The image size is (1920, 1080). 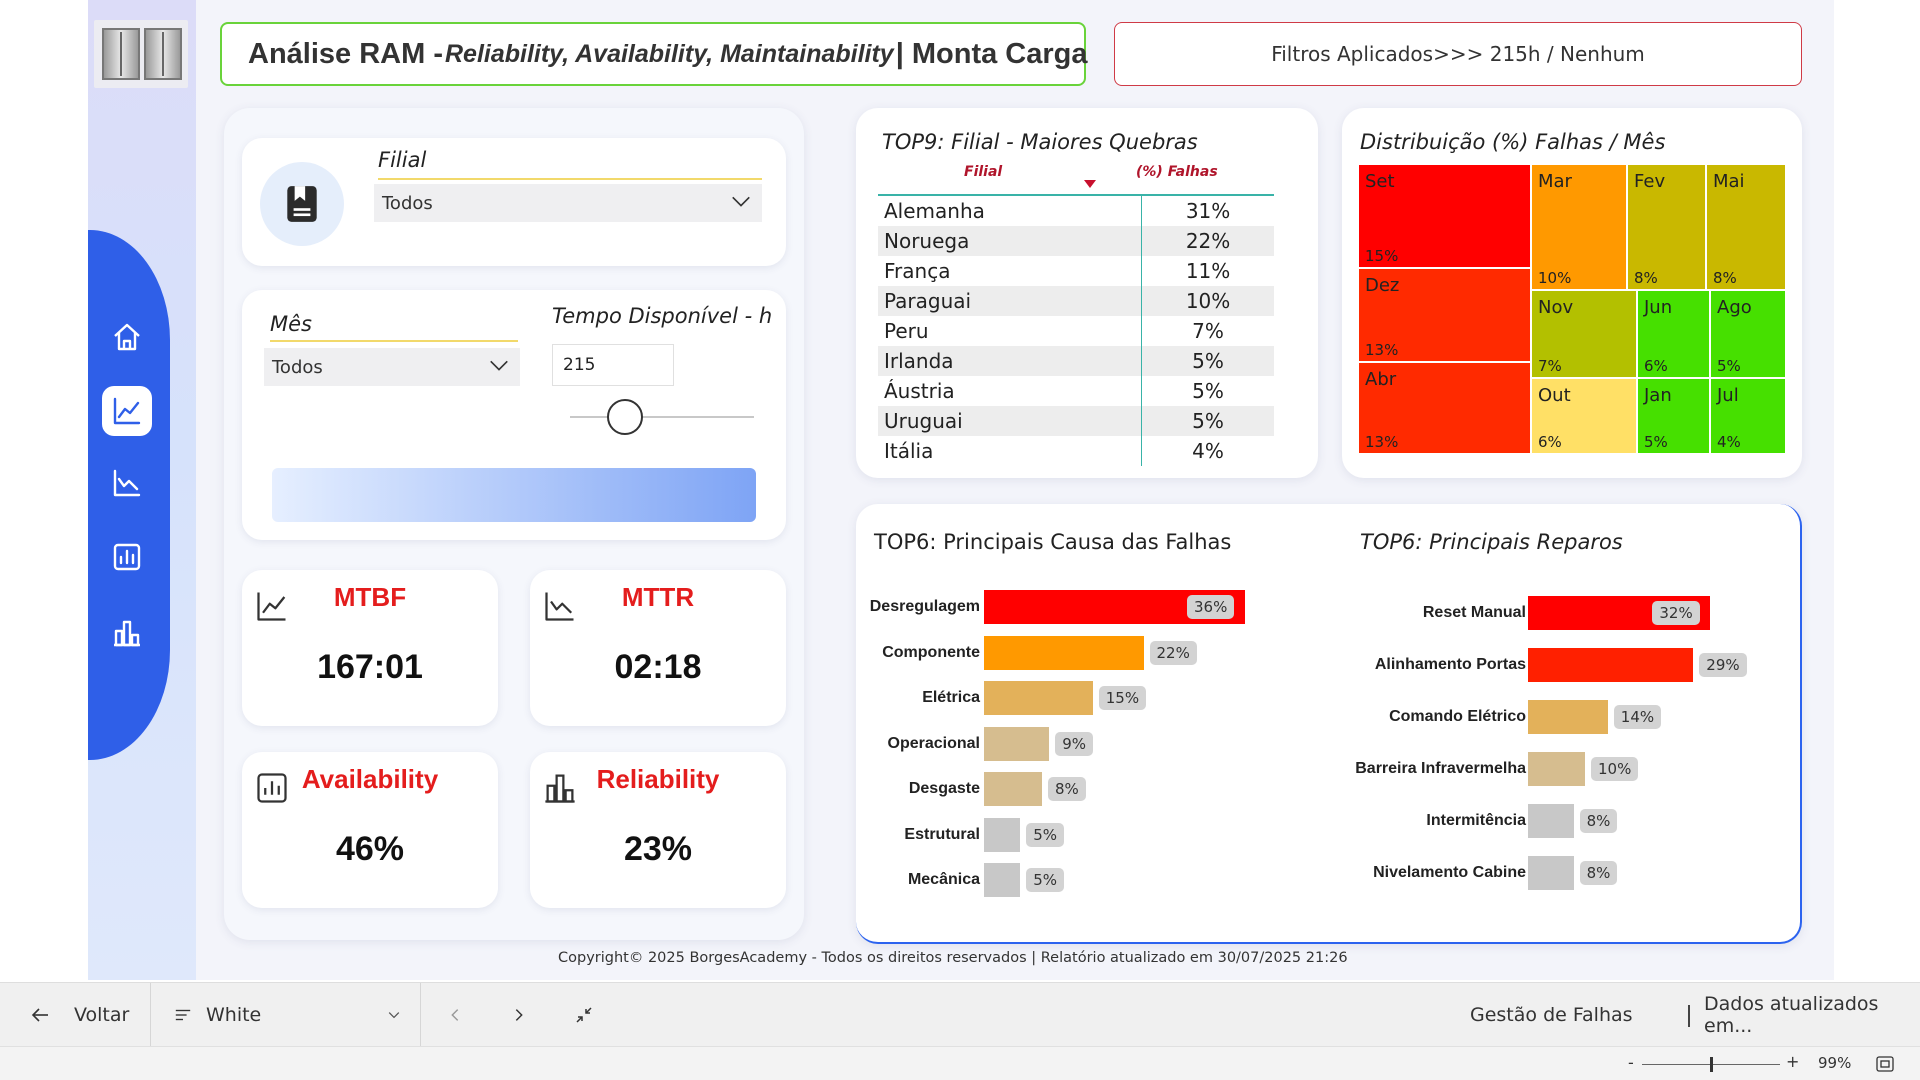 I want to click on back-button: Voltar, so click(x=79, y=1015).